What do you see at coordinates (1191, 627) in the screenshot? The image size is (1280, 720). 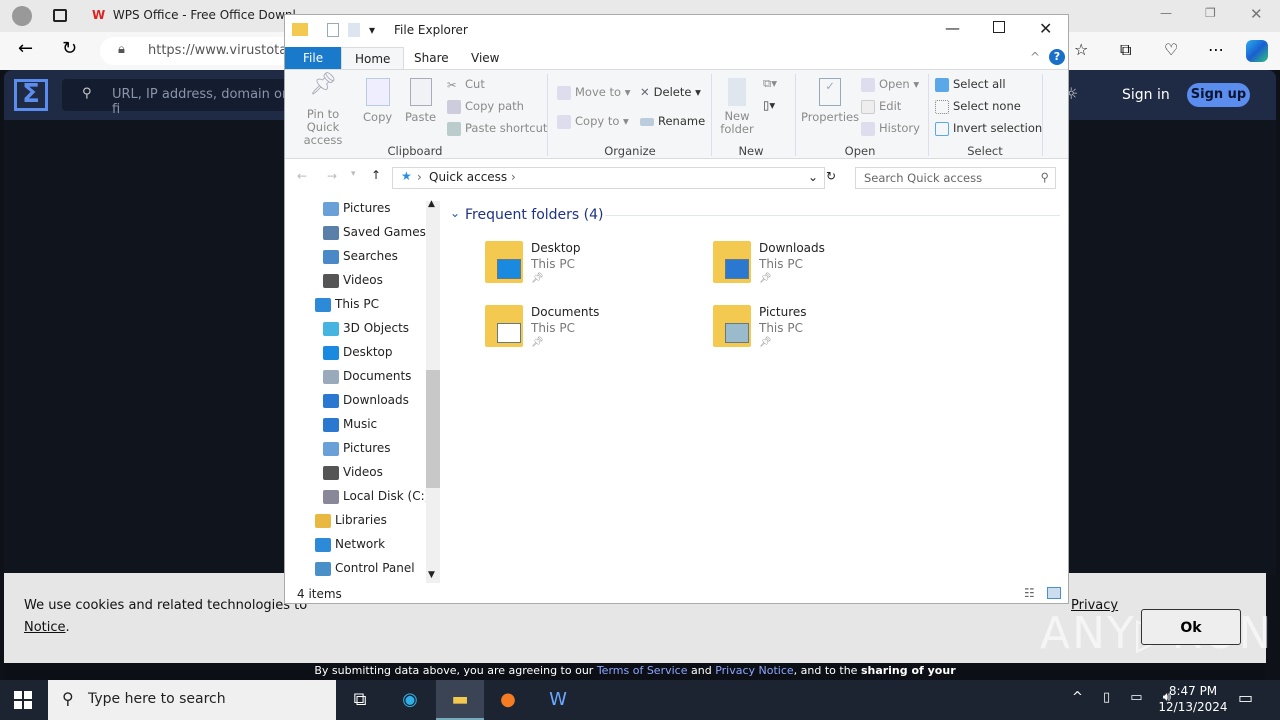 I see `cookie-ok-button: Ok` at bounding box center [1191, 627].